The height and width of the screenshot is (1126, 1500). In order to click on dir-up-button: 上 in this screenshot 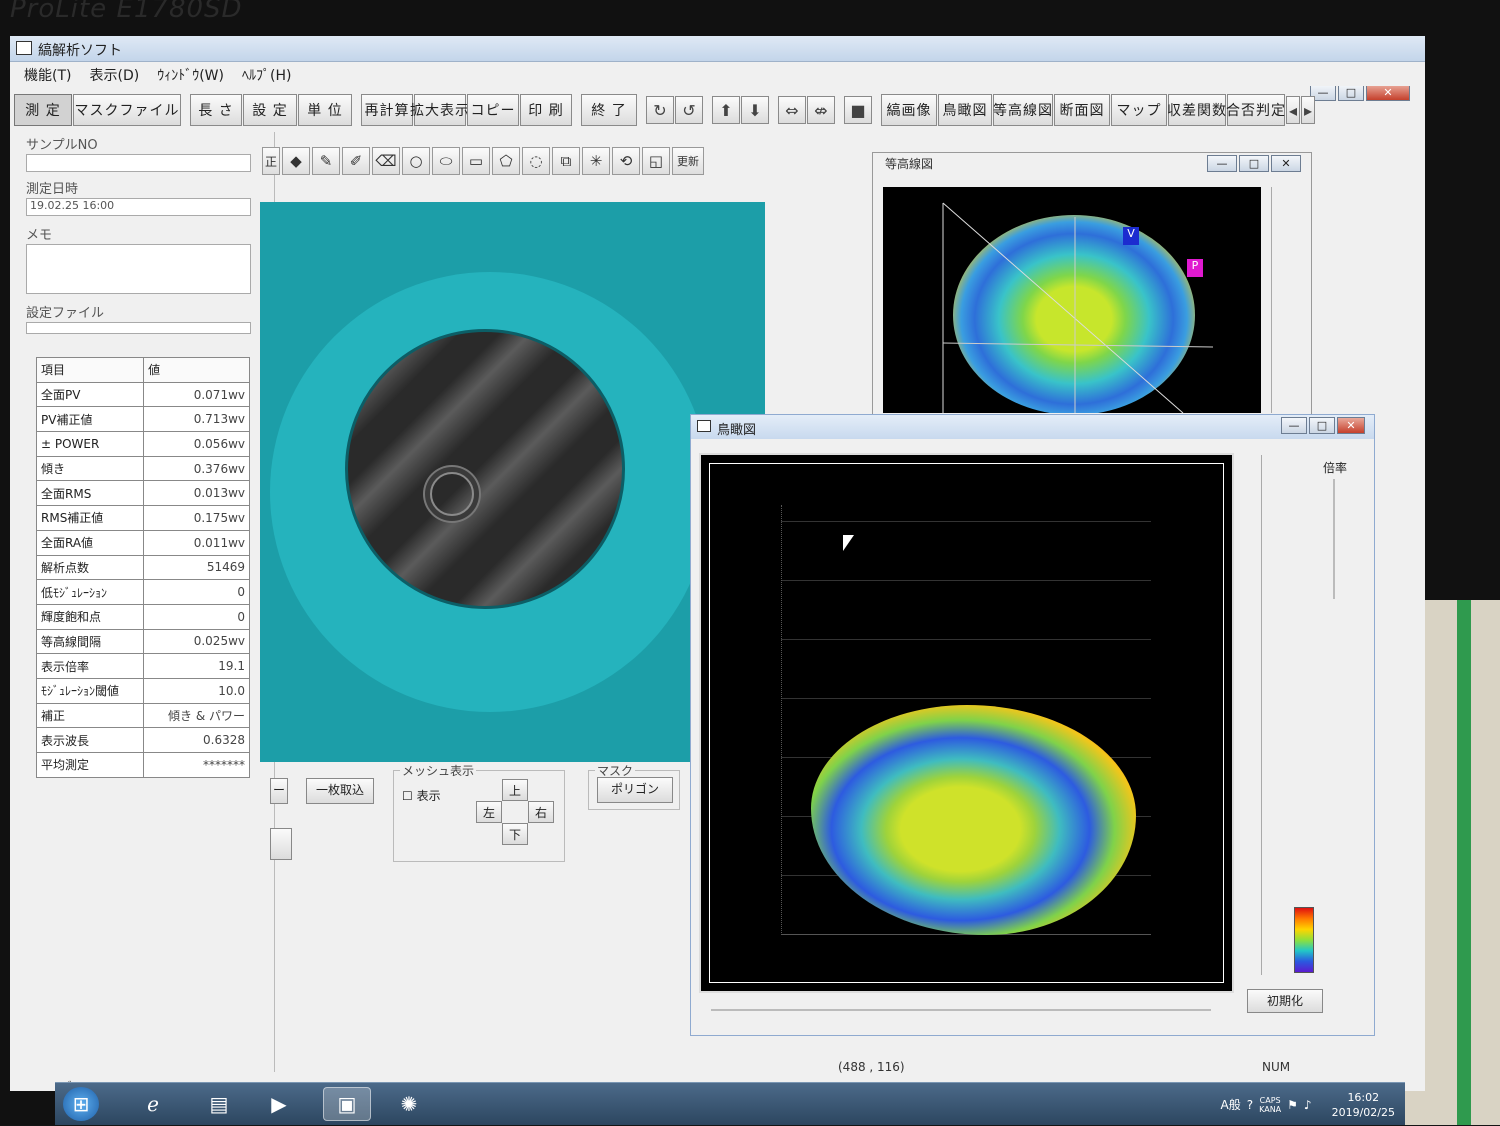, I will do `click(515, 790)`.